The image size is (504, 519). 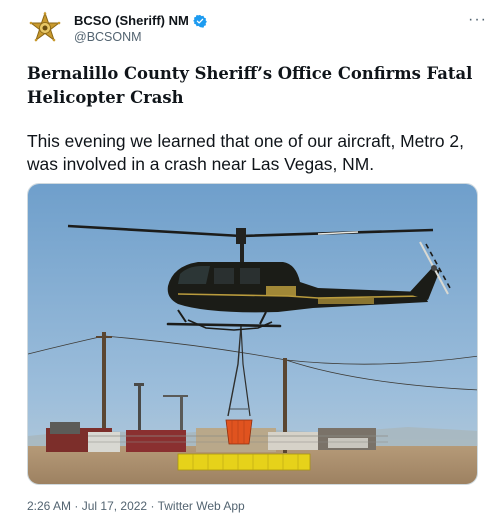 I want to click on tweet-header: BCSO (Sheriff) NM @BCSONM ···, so click(x=257, y=29).